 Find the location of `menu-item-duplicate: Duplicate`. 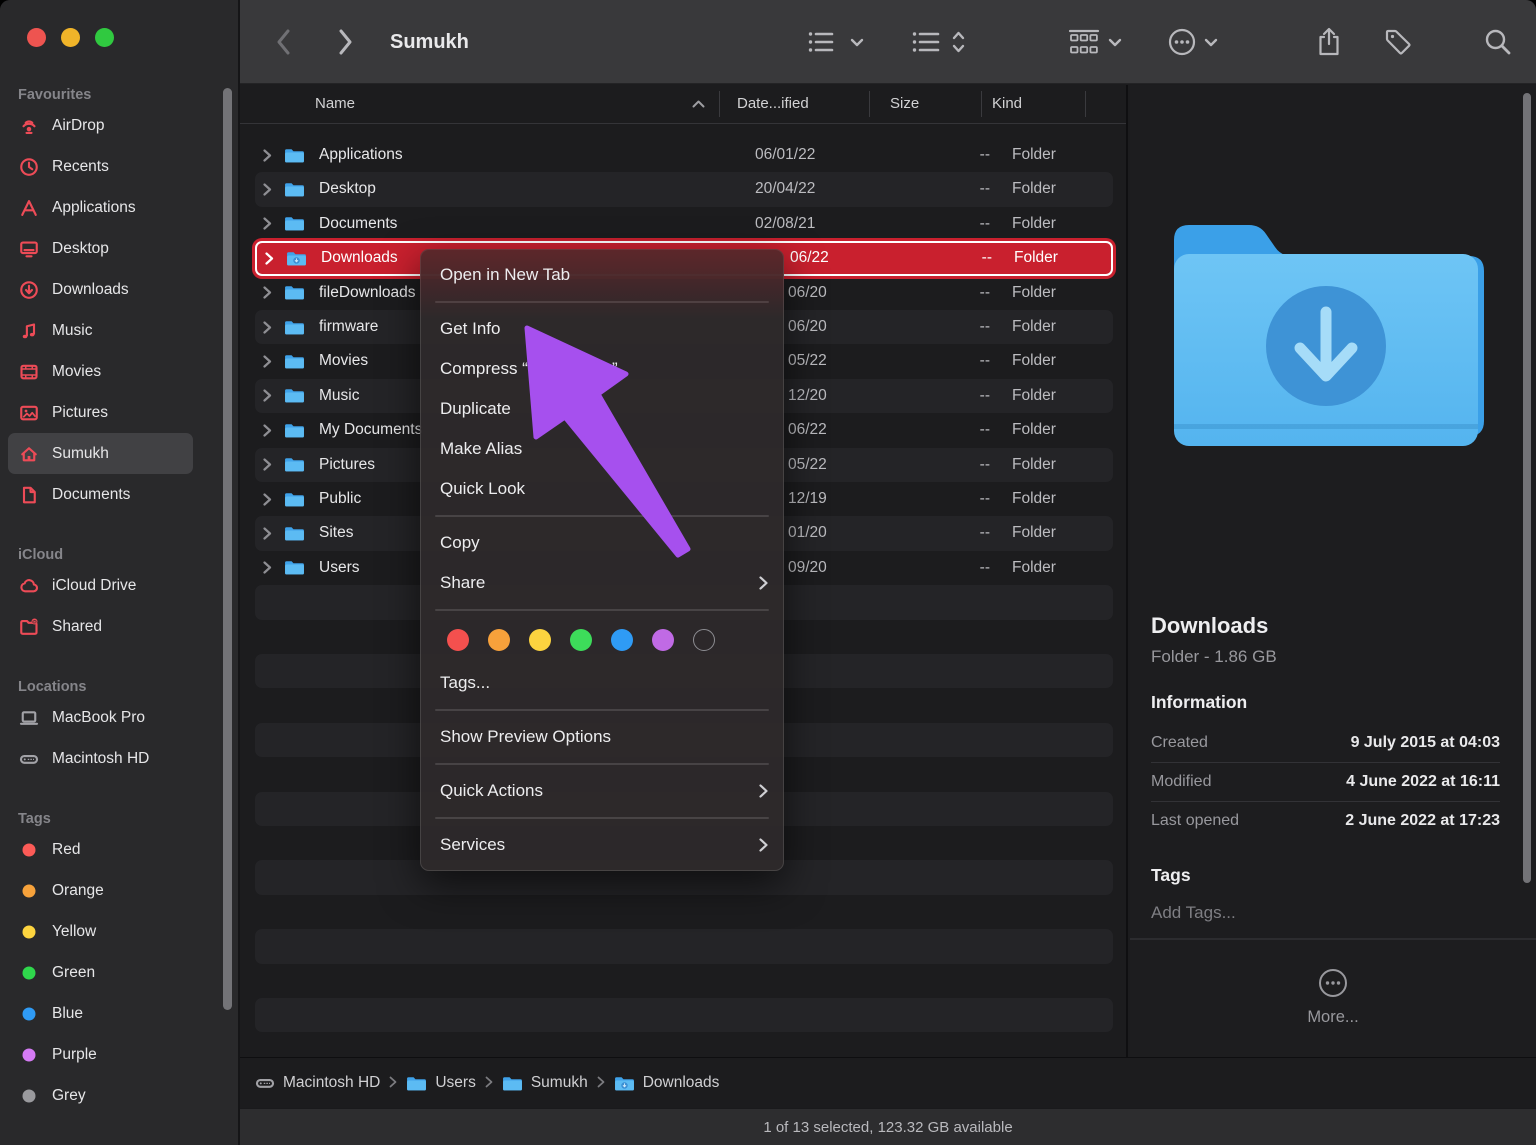

menu-item-duplicate: Duplicate is located at coordinates (602, 409).